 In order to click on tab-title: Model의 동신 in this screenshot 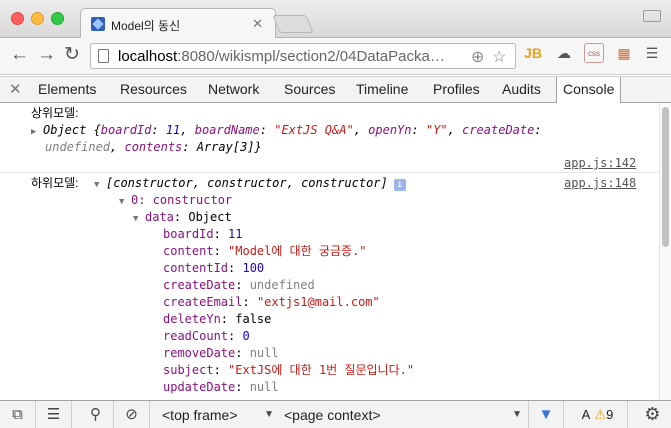, I will do `click(146, 26)`.